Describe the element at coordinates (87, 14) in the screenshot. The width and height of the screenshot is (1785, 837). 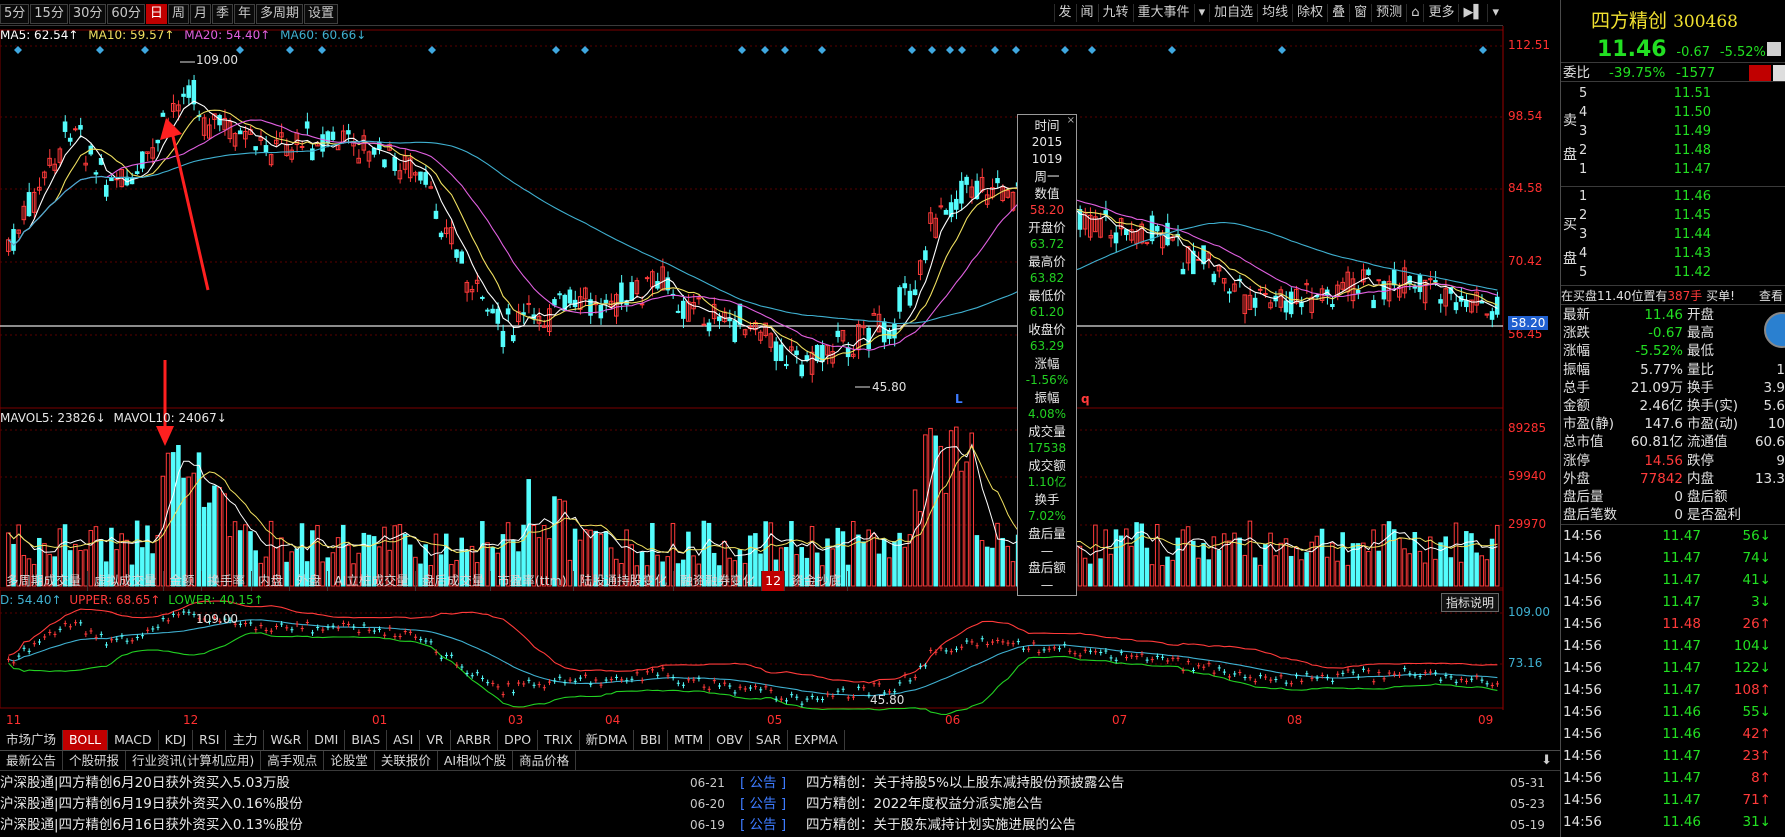
I see `period-button-2: 30分` at that location.